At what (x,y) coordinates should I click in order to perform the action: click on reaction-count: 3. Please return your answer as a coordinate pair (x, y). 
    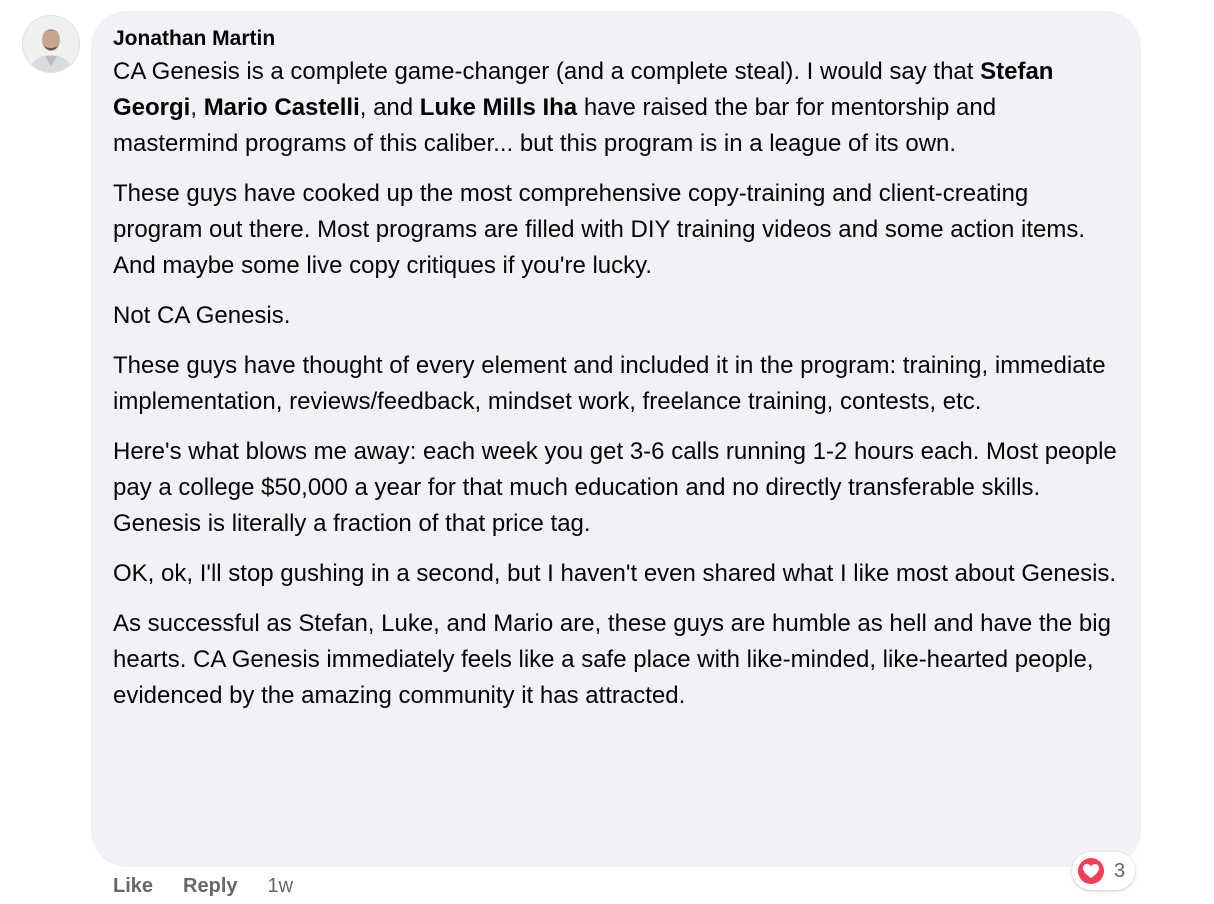
    Looking at the image, I should click on (1120, 870).